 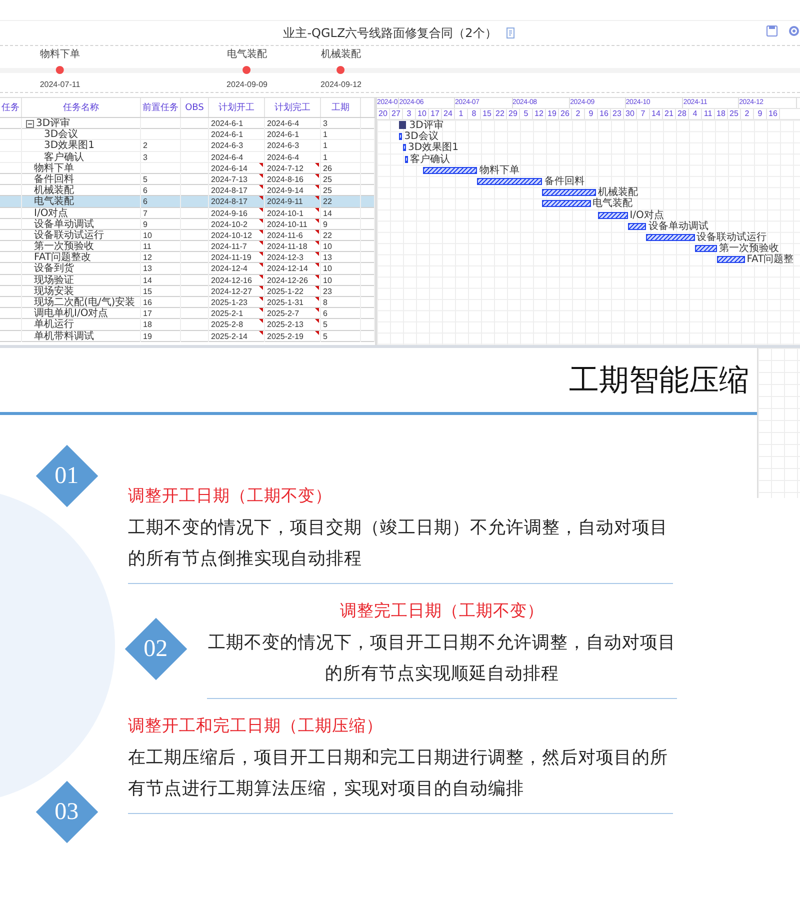 What do you see at coordinates (526, 114) in the screenshot?
I see `day-header: 5` at bounding box center [526, 114].